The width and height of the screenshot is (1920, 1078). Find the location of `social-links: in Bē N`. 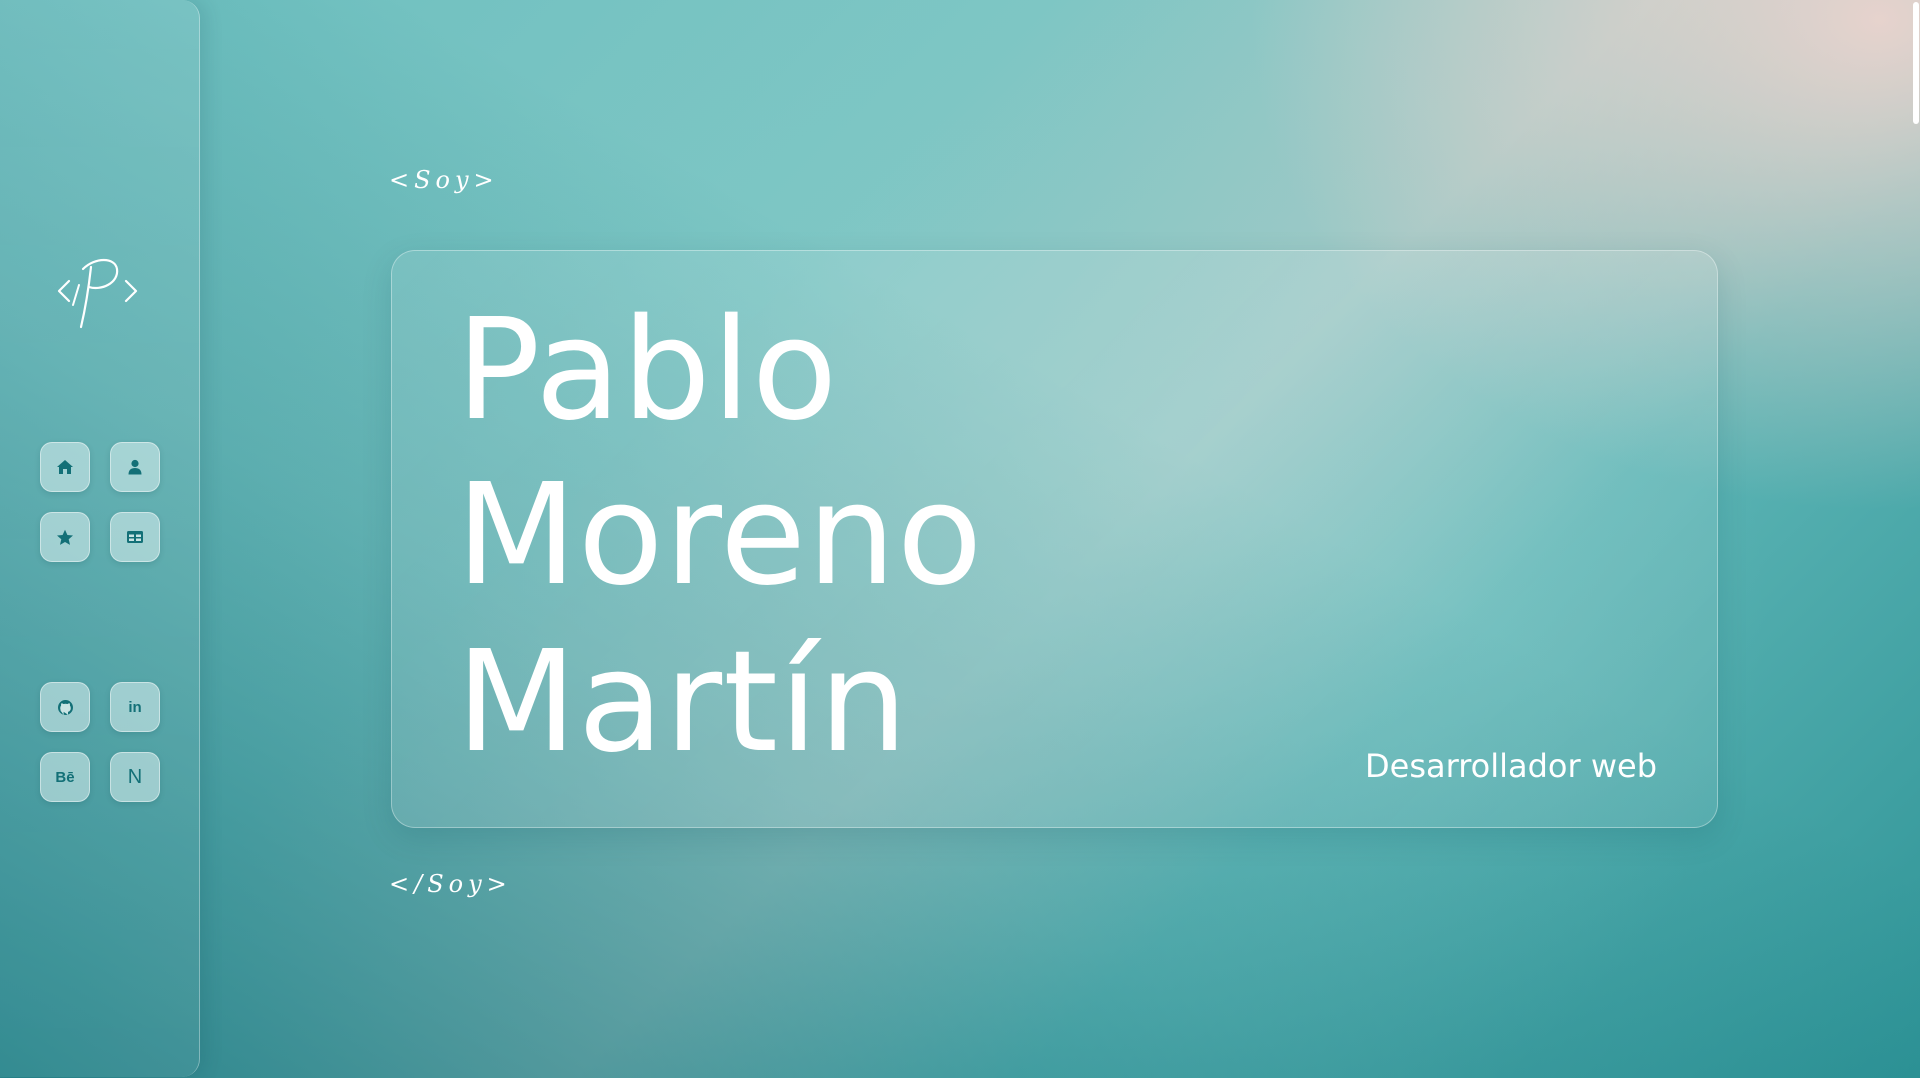

social-links: in Bē N is located at coordinates (100, 742).